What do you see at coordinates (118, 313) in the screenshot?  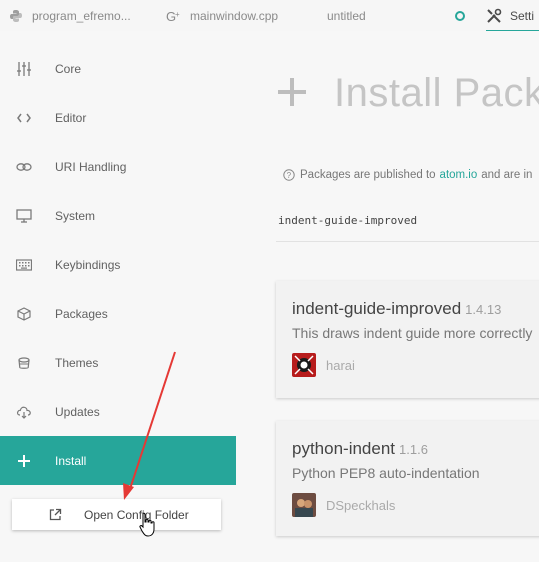 I see `sidebar-item-packages: Packages` at bounding box center [118, 313].